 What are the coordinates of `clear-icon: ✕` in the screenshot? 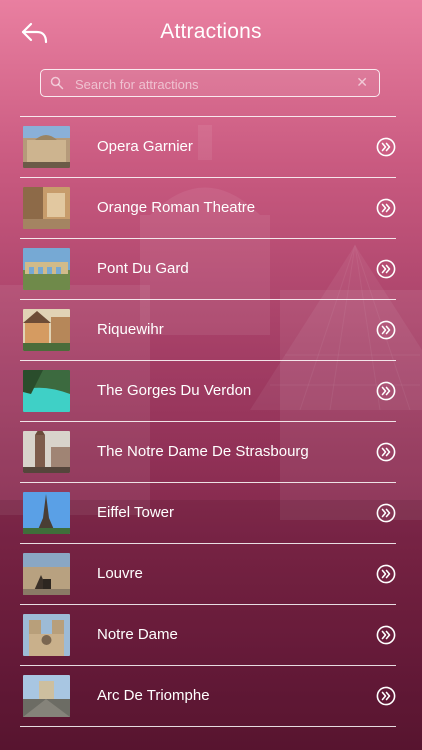 It's located at (362, 82).